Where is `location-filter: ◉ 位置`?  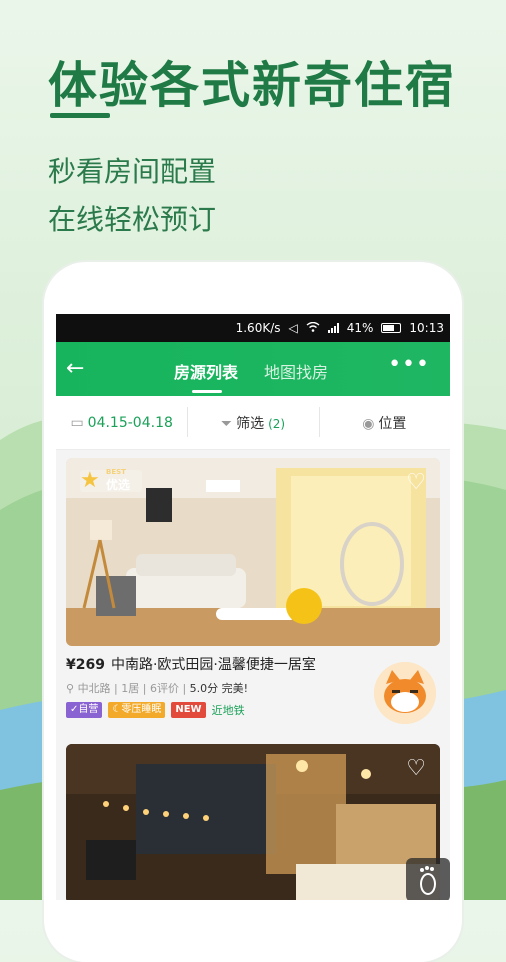
location-filter: ◉ 位置 is located at coordinates (384, 421).